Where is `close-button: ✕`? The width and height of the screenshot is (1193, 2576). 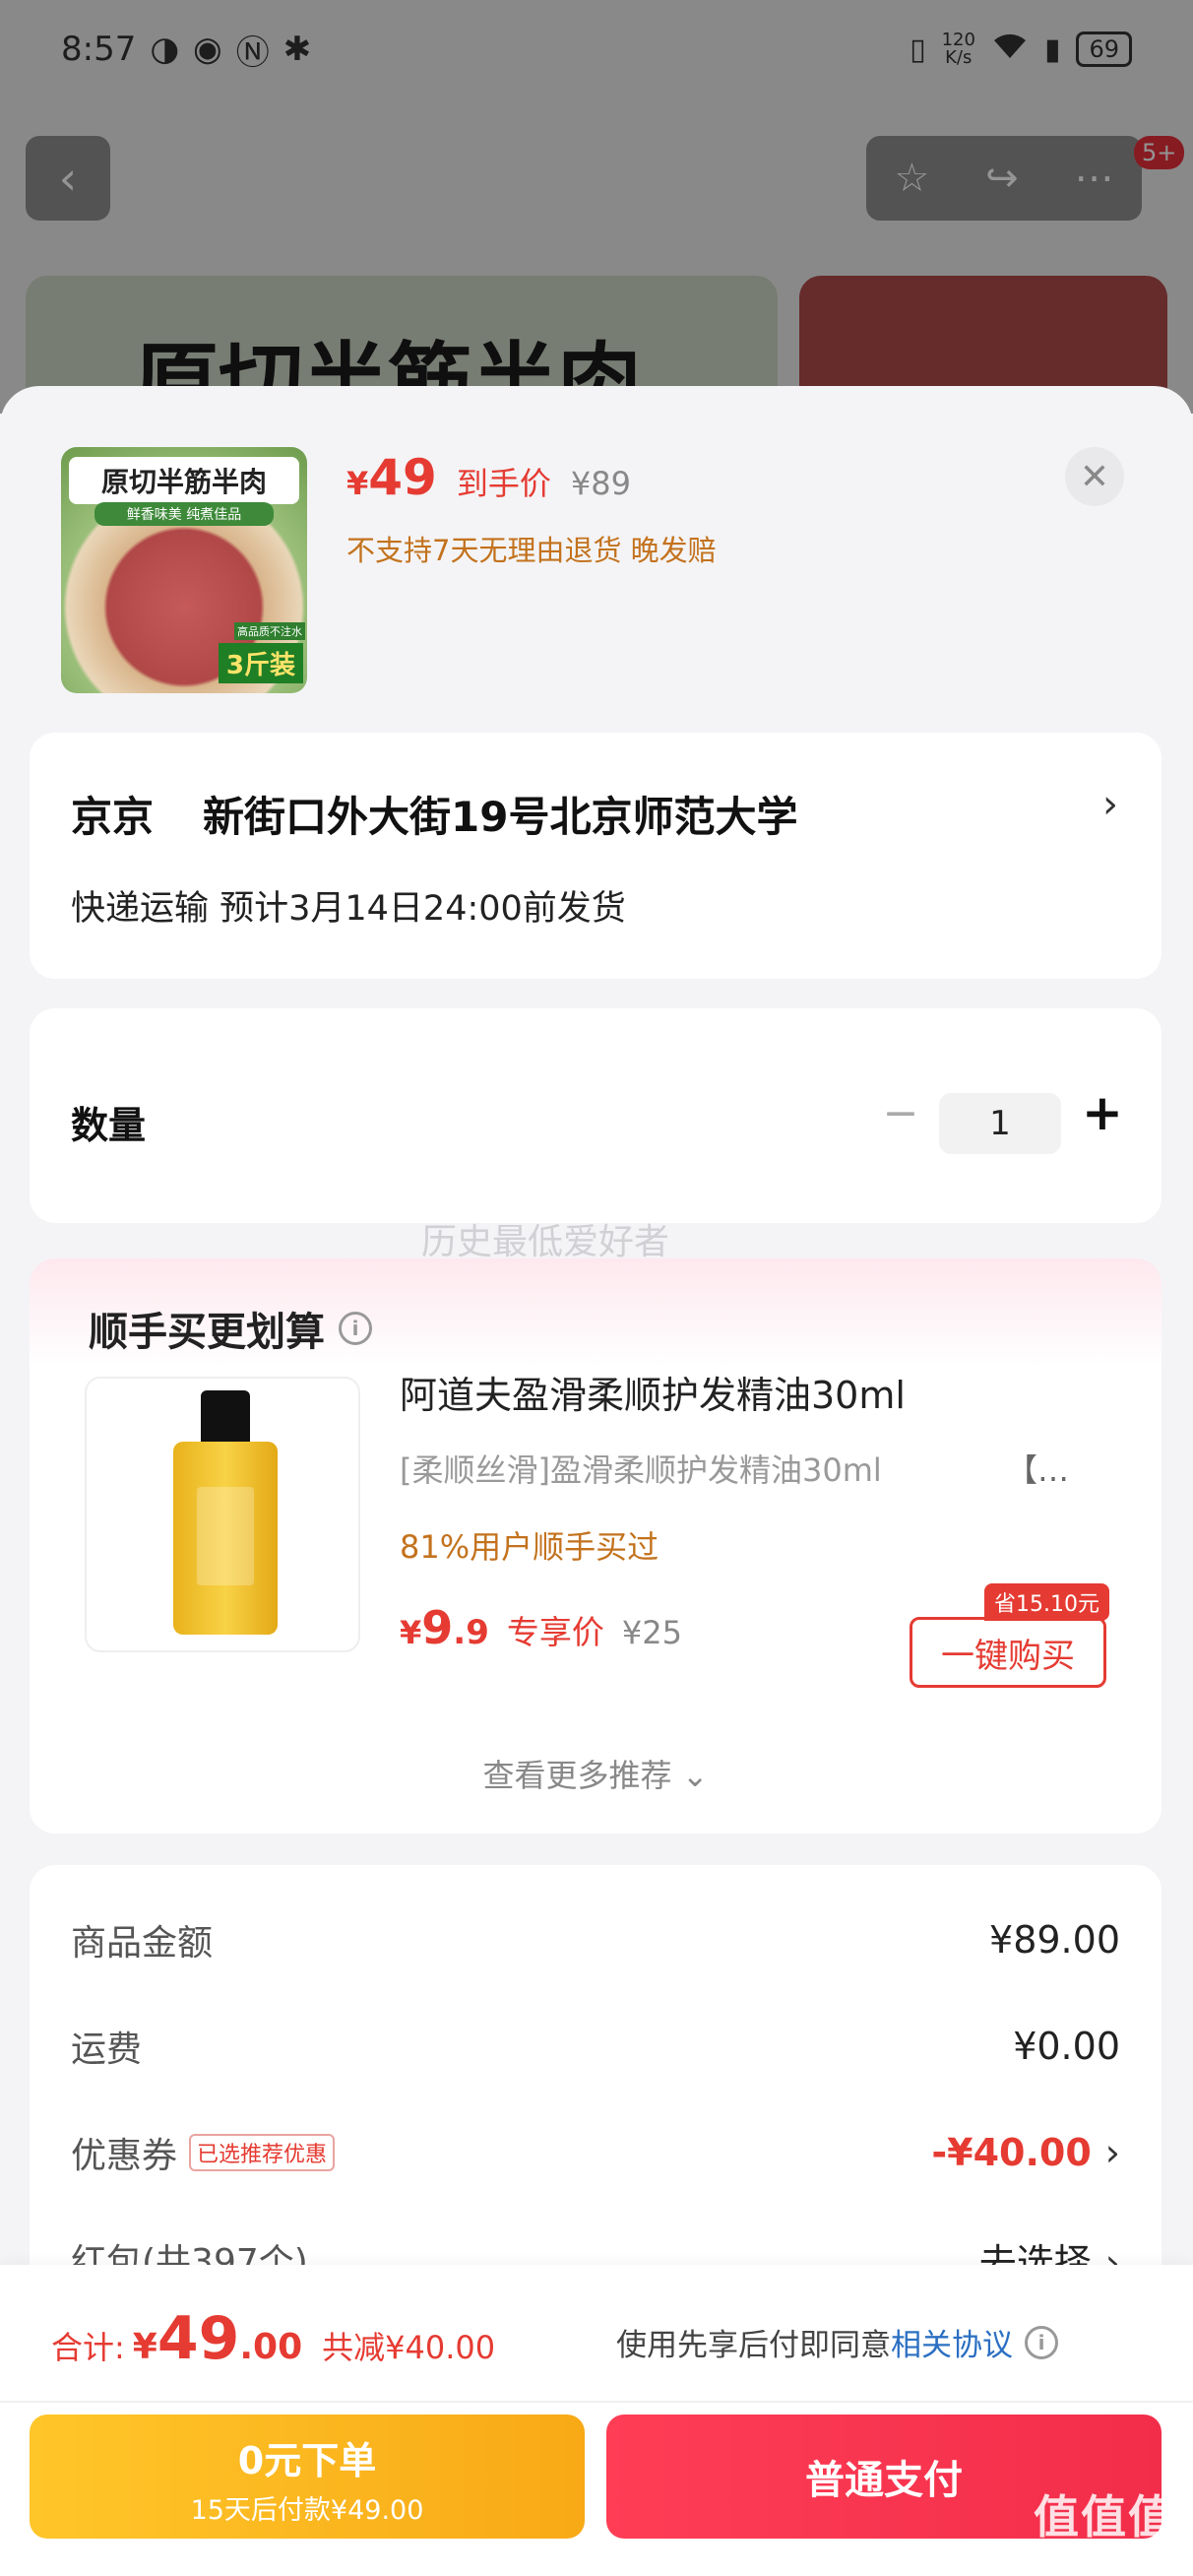
close-button: ✕ is located at coordinates (1094, 476).